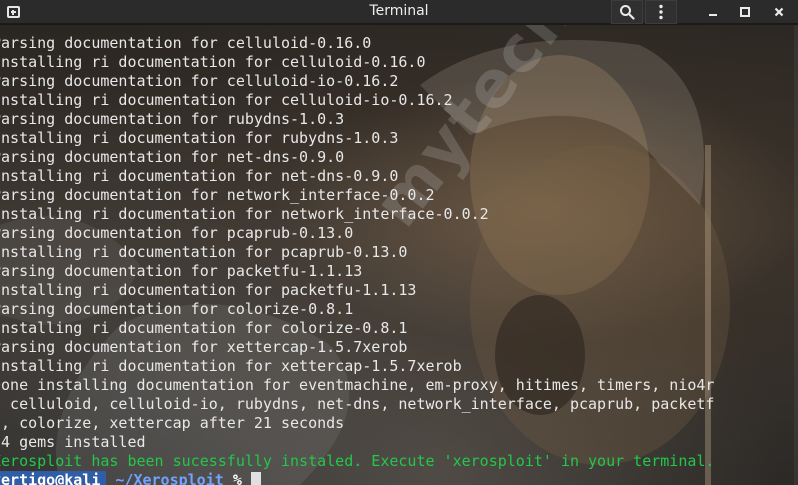 Image resolution: width=798 pixels, height=485 pixels. I want to click on kebab-menu-icon, so click(661, 12).